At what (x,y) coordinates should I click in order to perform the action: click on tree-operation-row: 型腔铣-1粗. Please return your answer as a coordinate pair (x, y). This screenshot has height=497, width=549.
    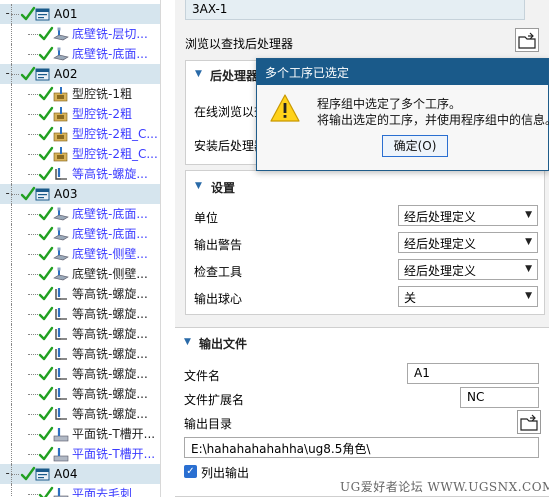
    Looking at the image, I should click on (80, 94).